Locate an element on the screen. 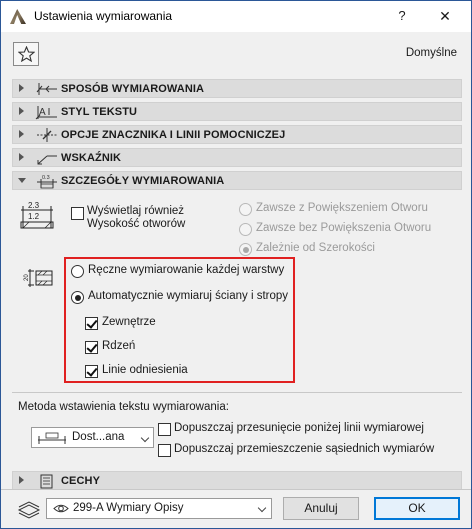 The height and width of the screenshot is (529, 472). svg-text: A is located at coordinates (42, 112).